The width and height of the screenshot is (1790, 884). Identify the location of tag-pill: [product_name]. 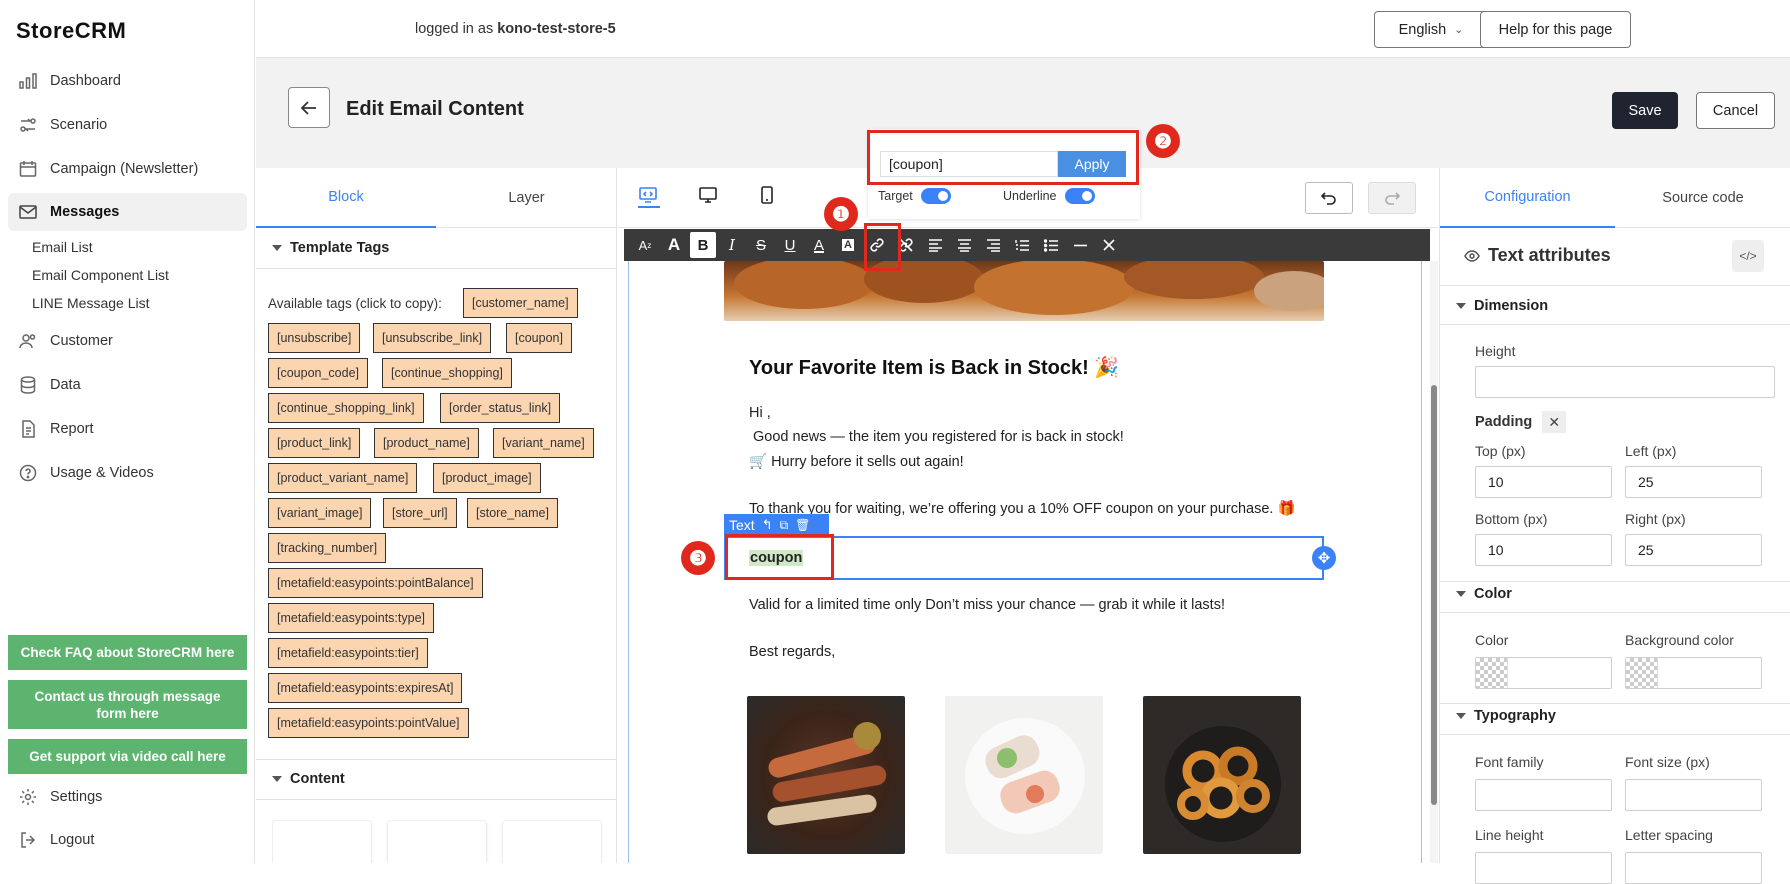
(426, 443).